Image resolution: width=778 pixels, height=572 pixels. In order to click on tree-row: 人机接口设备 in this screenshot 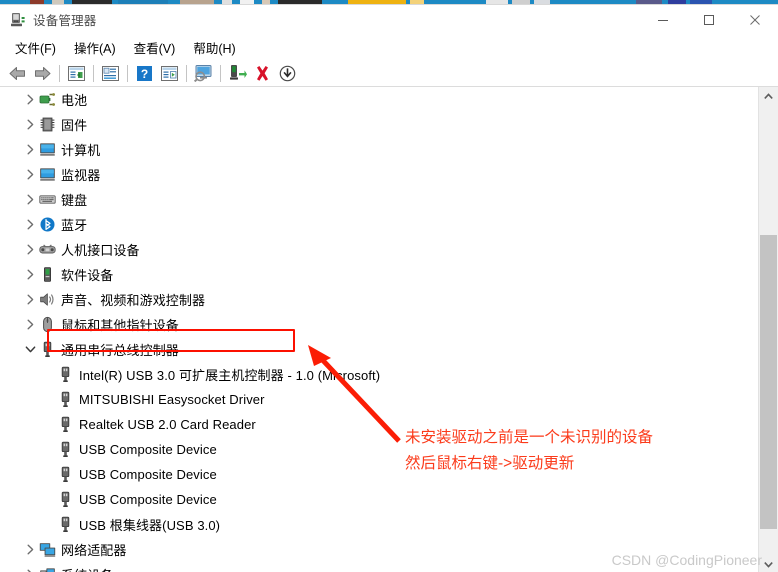, I will do `click(378, 249)`.